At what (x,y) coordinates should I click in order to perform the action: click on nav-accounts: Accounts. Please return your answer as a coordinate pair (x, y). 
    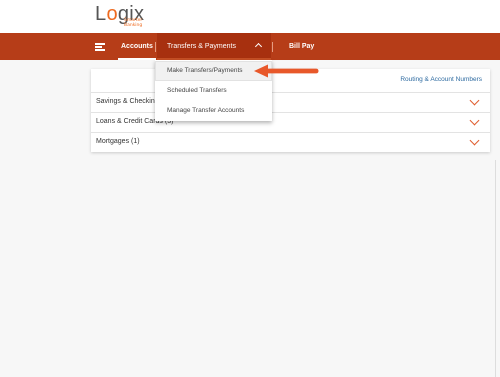
    Looking at the image, I should click on (137, 46).